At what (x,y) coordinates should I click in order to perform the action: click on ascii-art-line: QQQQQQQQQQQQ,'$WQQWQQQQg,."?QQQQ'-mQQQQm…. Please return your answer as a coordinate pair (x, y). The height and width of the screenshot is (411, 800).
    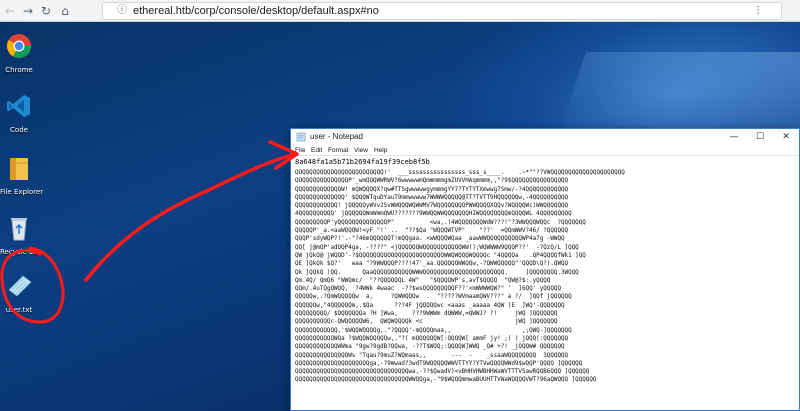
    Looking at the image, I should click on (433, 330).